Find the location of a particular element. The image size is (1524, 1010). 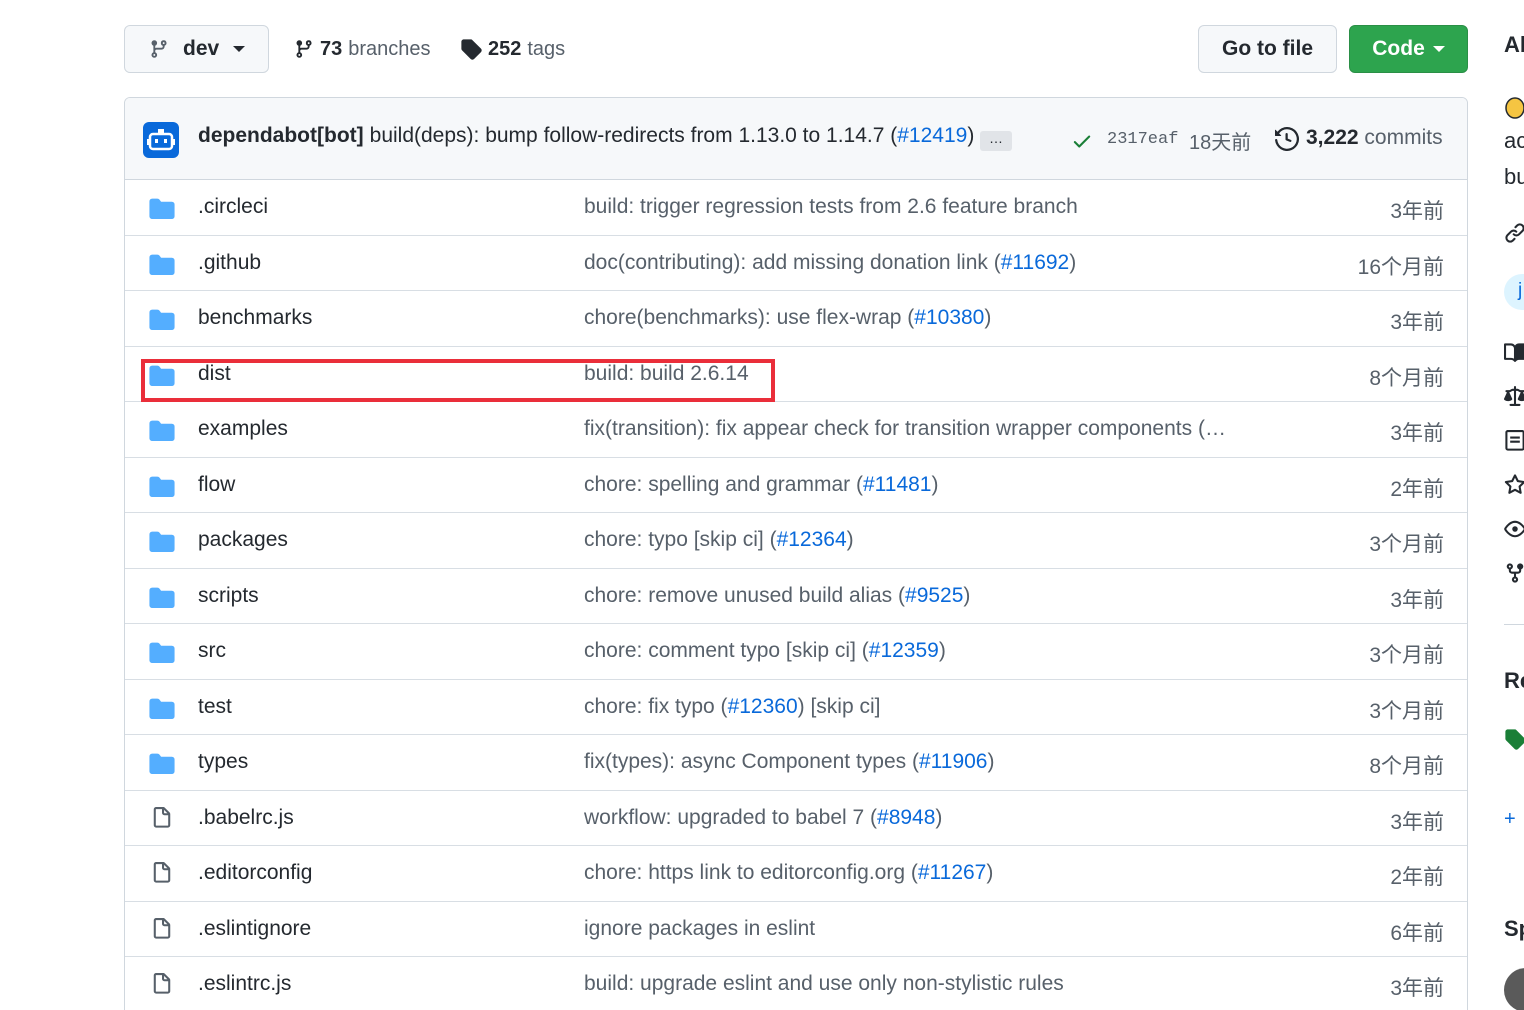

chevron-down-icon is located at coordinates (1438, 49).